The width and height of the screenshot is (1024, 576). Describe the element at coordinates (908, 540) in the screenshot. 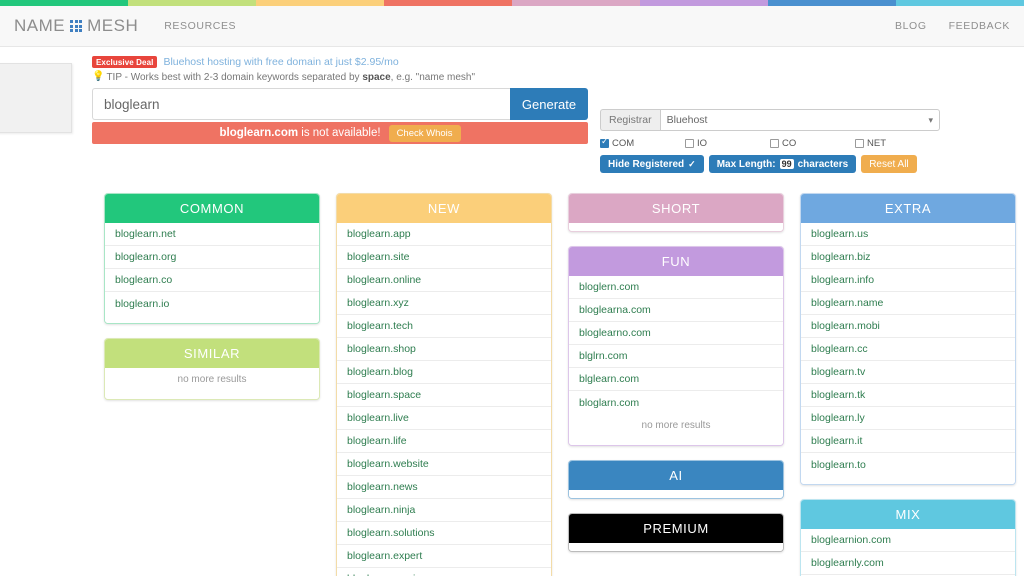

I see `domain-row: bloglearnion.com` at that location.